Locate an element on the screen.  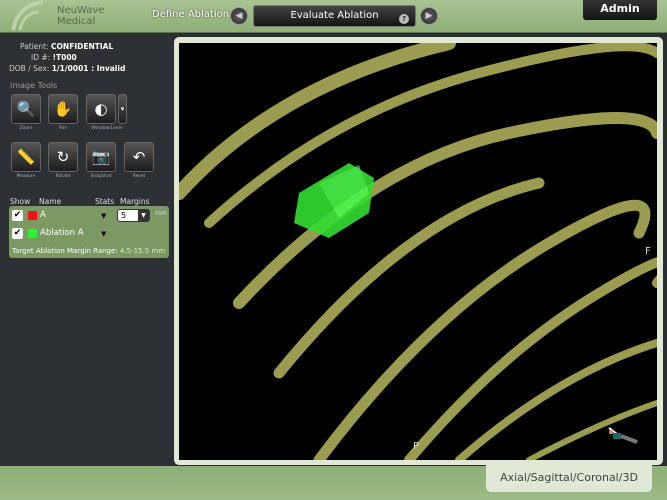
pan-label: Pan is located at coordinates (63, 128).